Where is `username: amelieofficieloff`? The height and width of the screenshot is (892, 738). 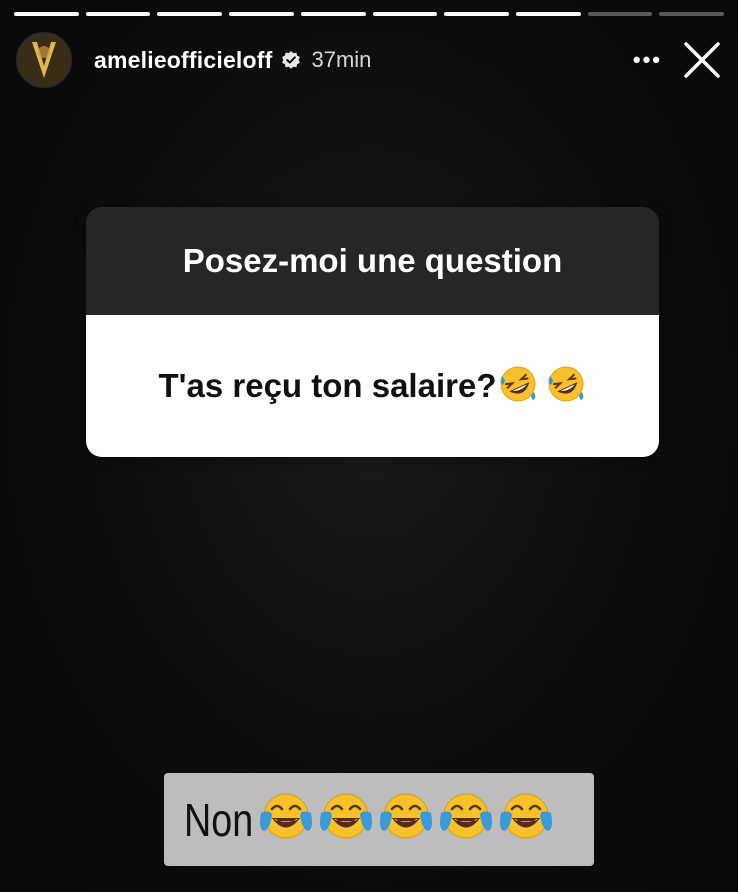 username: amelieofficieloff is located at coordinates (183, 60).